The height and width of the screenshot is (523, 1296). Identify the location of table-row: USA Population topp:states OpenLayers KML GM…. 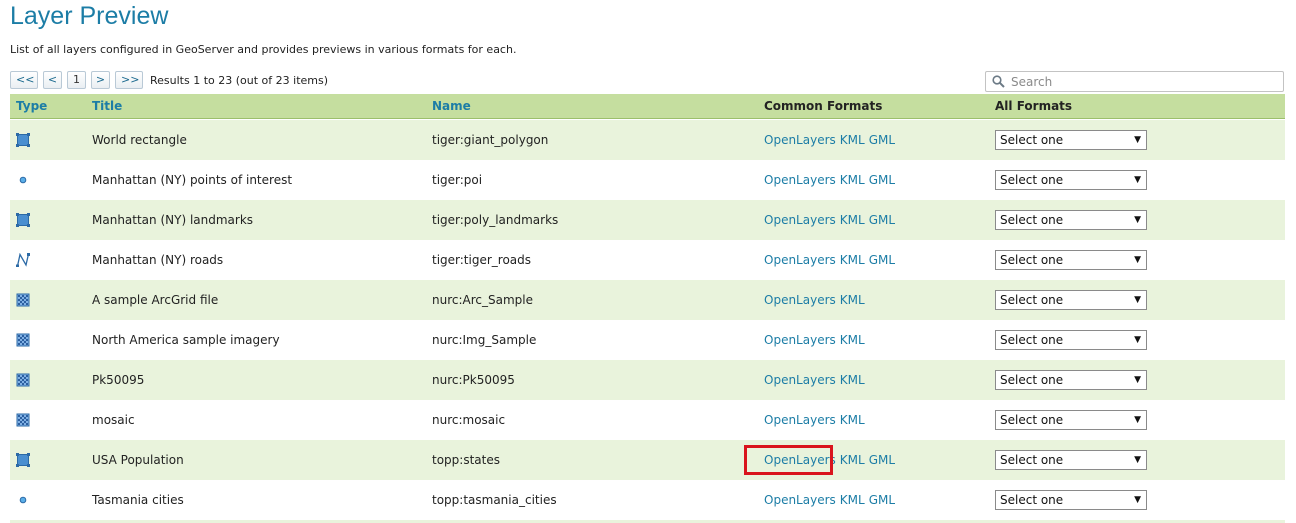
(647, 460).